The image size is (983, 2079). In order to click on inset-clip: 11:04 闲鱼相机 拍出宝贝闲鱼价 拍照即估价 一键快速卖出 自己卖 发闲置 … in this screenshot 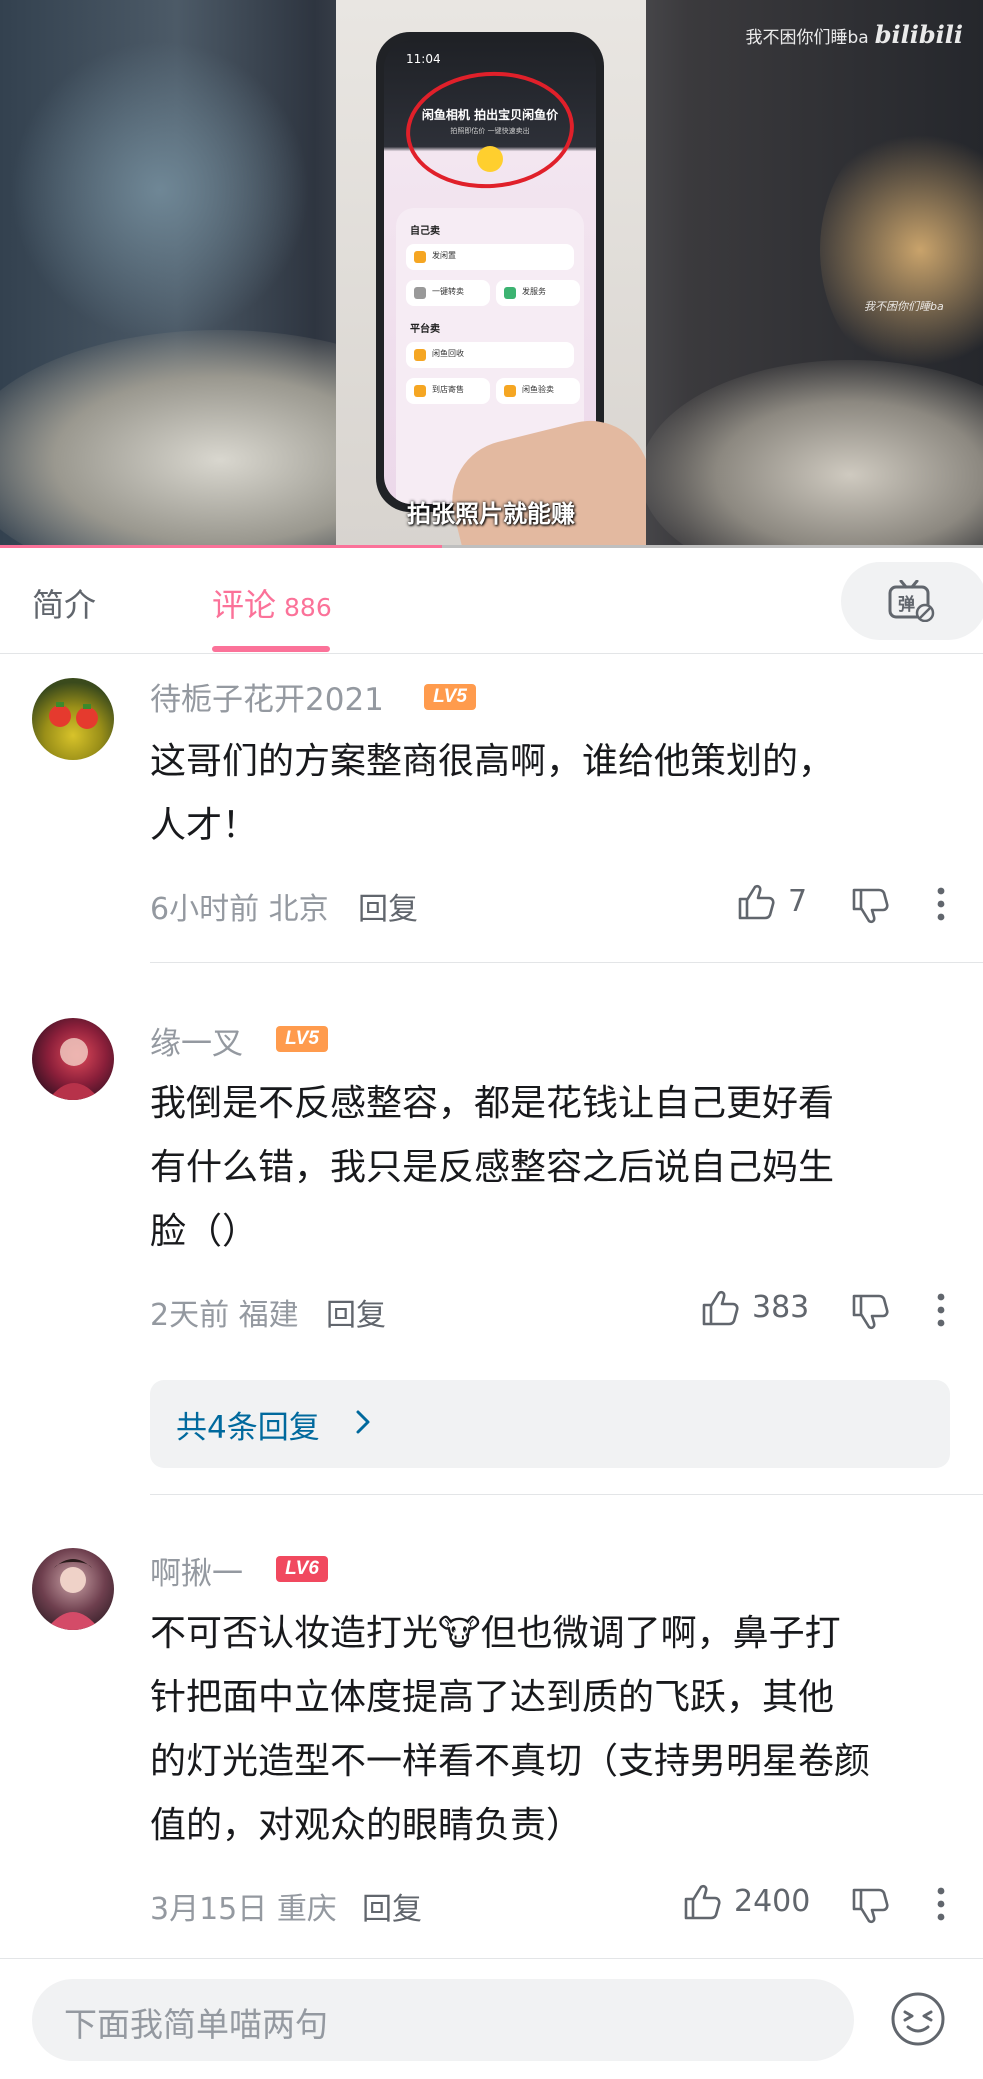, I will do `click(491, 274)`.